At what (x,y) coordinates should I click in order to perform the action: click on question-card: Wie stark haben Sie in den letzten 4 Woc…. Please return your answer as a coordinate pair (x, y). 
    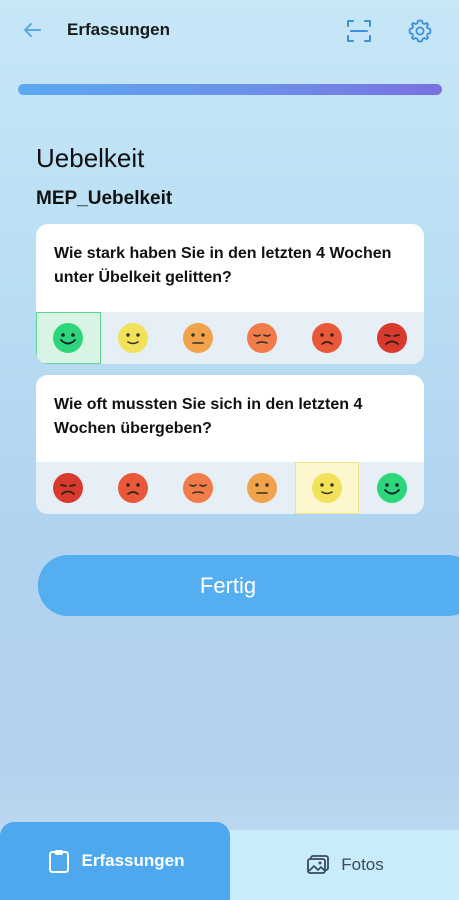
    Looking at the image, I should click on (230, 294).